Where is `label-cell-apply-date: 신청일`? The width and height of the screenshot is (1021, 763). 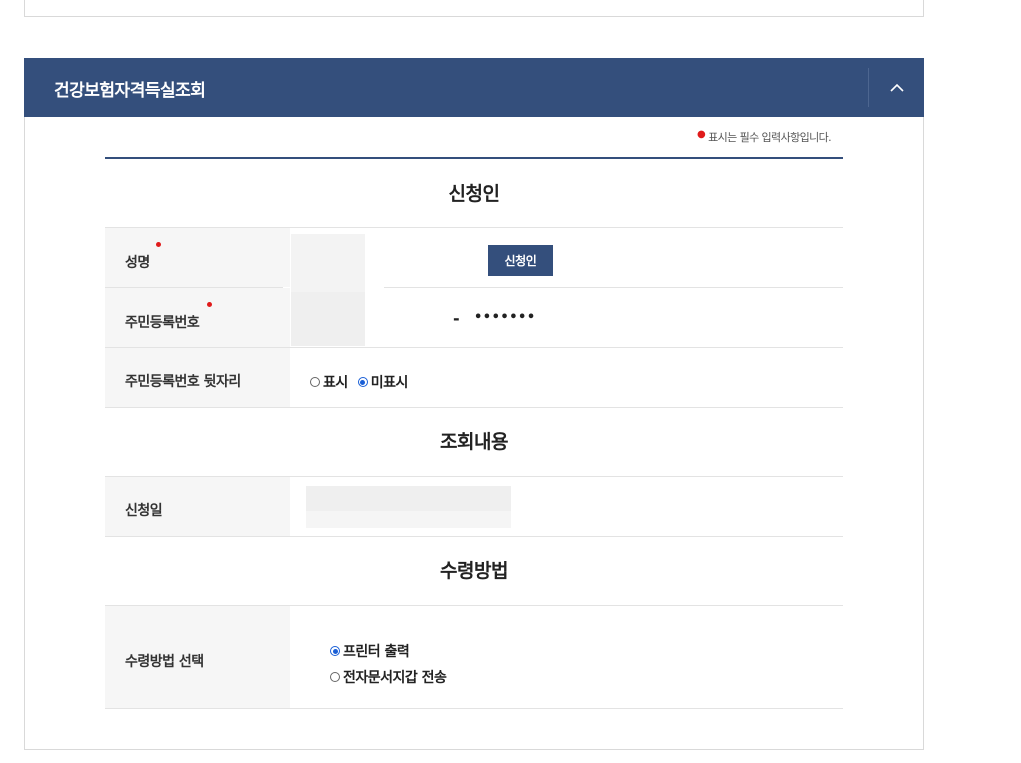 label-cell-apply-date: 신청일 is located at coordinates (197, 506).